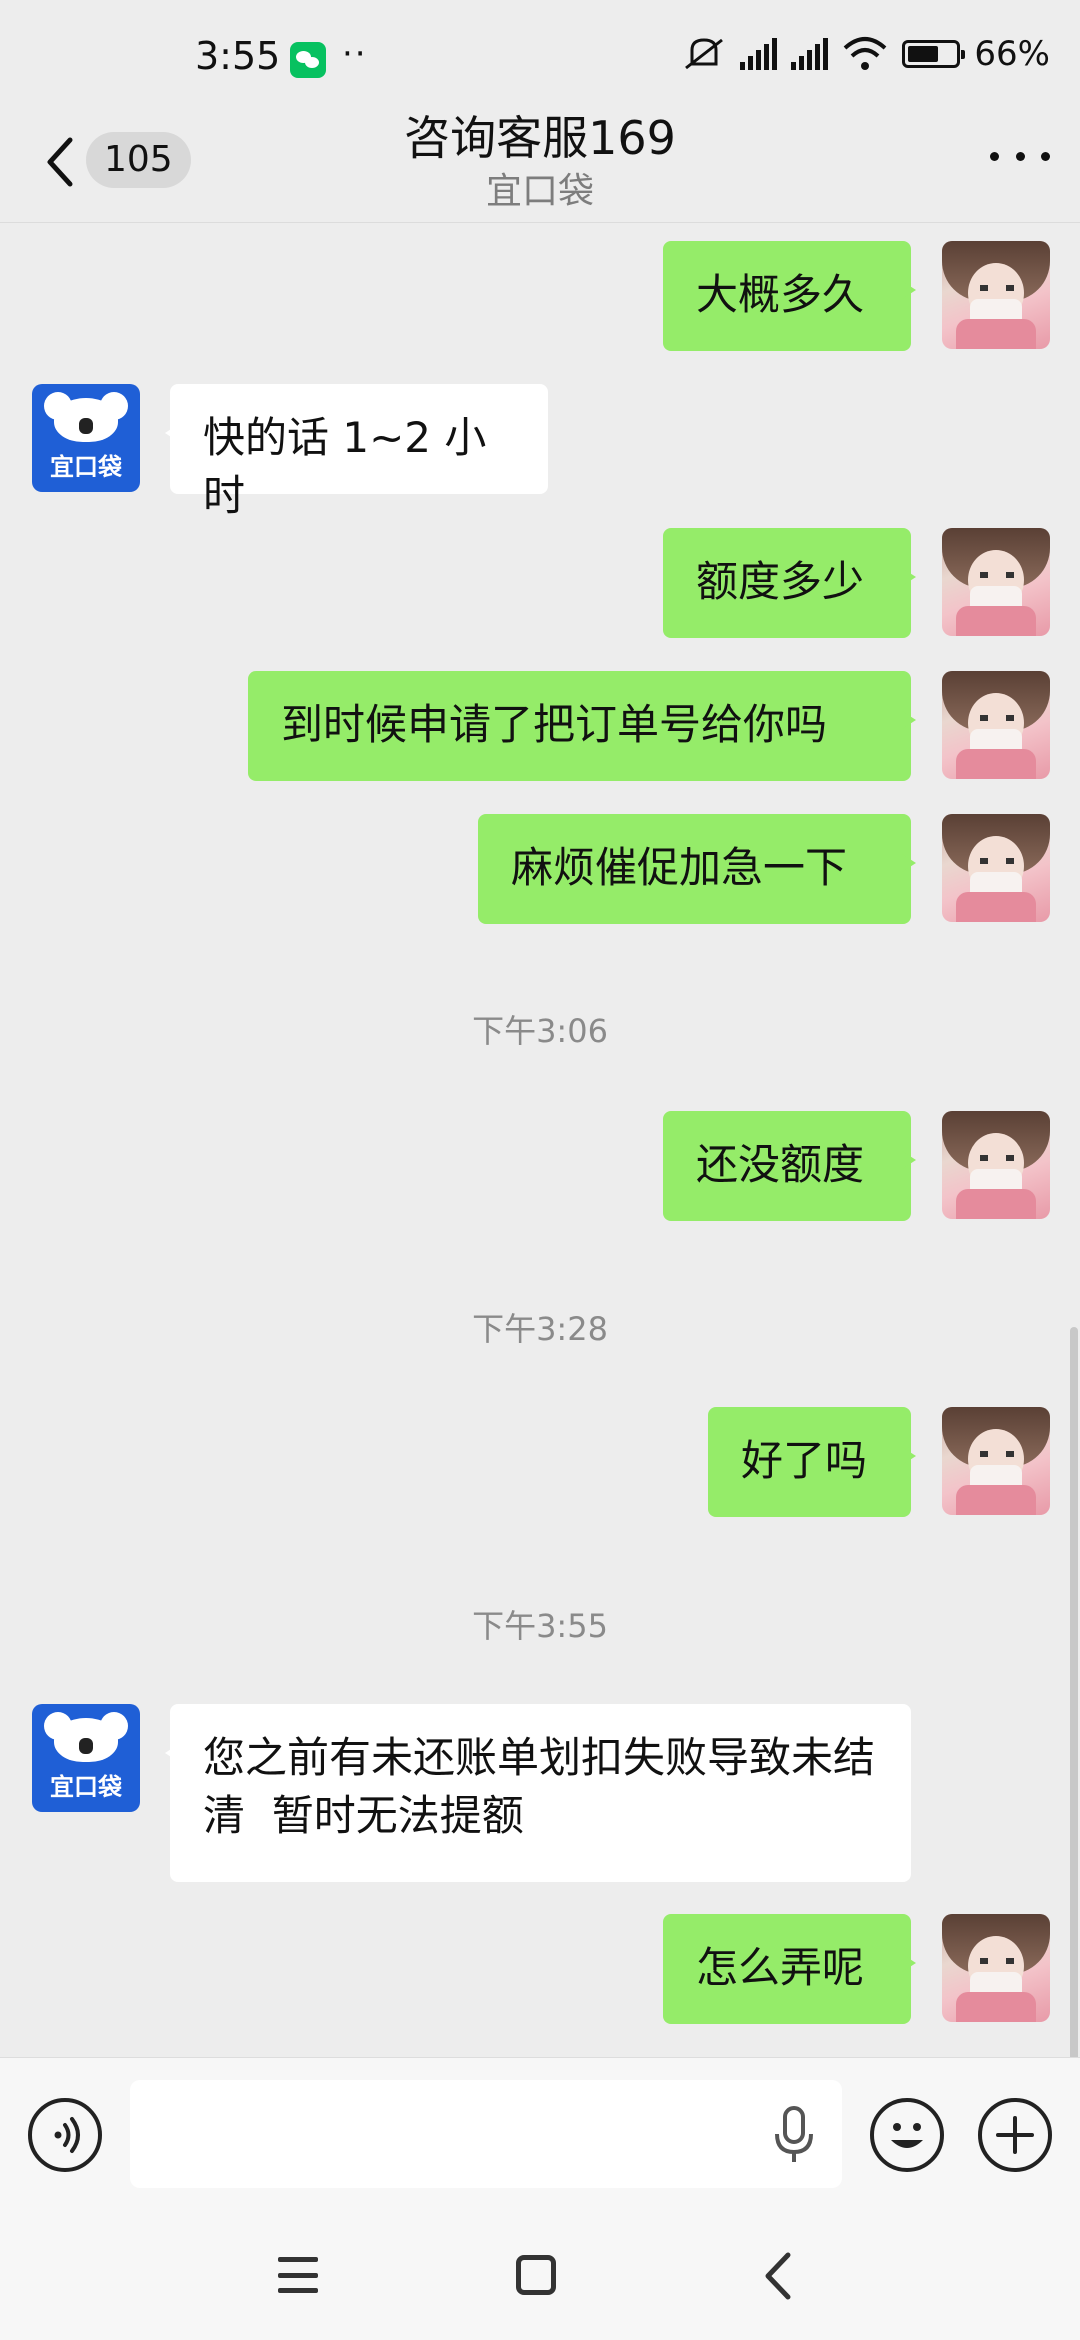 The image size is (1080, 2340). Describe the element at coordinates (355, 54) in the screenshot. I see `notification-dots: ··` at that location.